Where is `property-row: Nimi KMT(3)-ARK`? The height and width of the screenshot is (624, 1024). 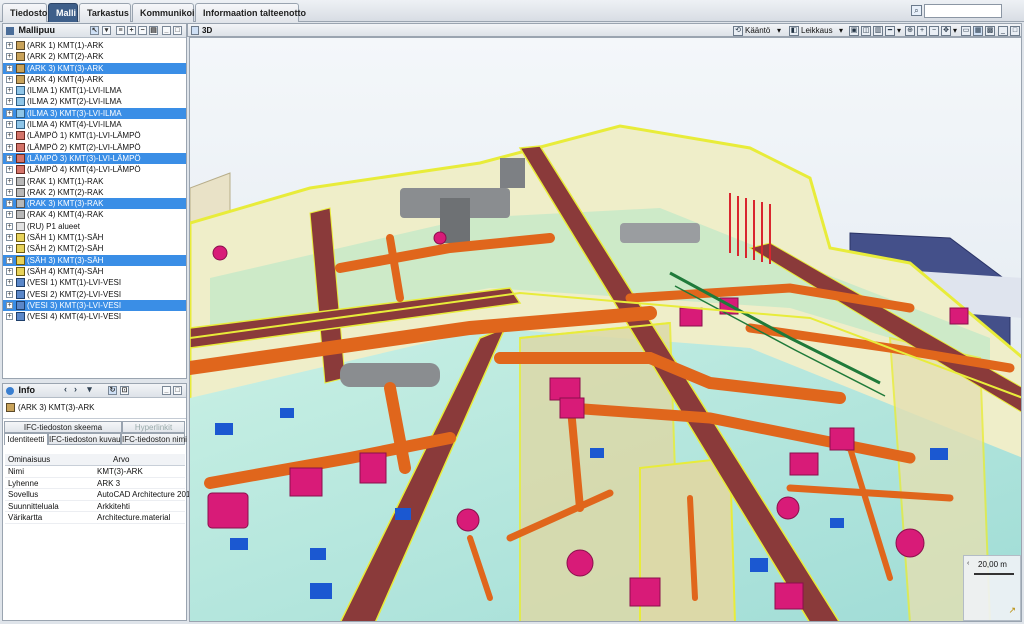
property-row: Nimi KMT(3)-ARK is located at coordinates (95, 472).